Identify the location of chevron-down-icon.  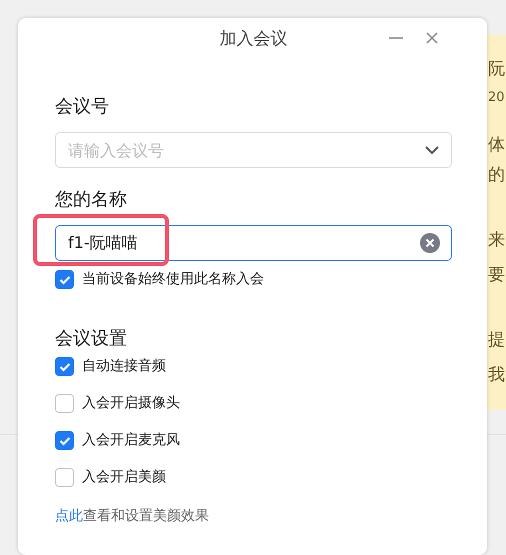
(432, 150).